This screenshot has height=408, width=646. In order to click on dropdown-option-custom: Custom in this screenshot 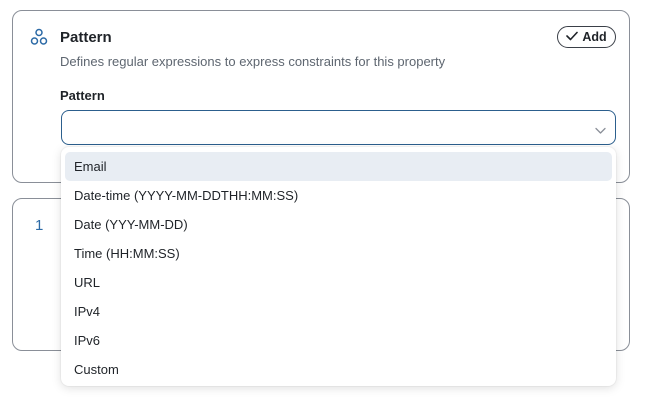, I will do `click(338, 369)`.